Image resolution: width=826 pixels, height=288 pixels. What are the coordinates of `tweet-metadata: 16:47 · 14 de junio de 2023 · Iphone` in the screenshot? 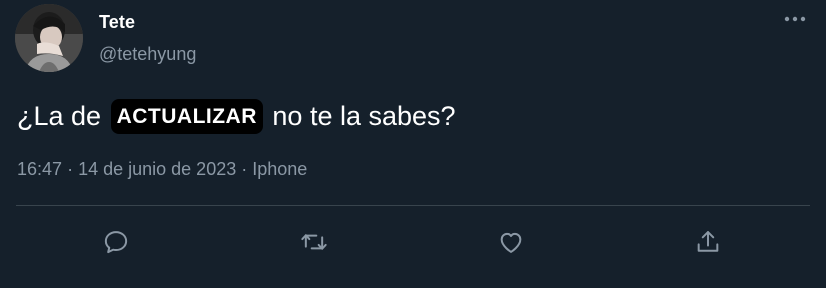 It's located at (162, 169).